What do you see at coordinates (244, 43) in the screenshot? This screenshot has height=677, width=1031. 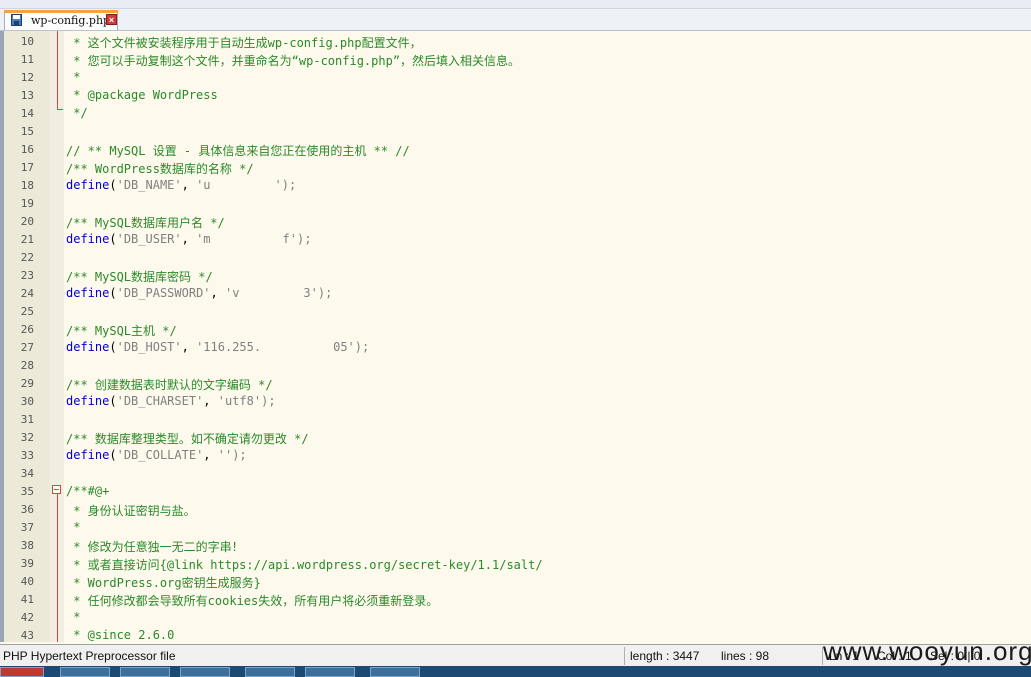 I see `comment-line: * 这个文件被安装程序用于自动生成wp-config.php配置文件，` at bounding box center [244, 43].